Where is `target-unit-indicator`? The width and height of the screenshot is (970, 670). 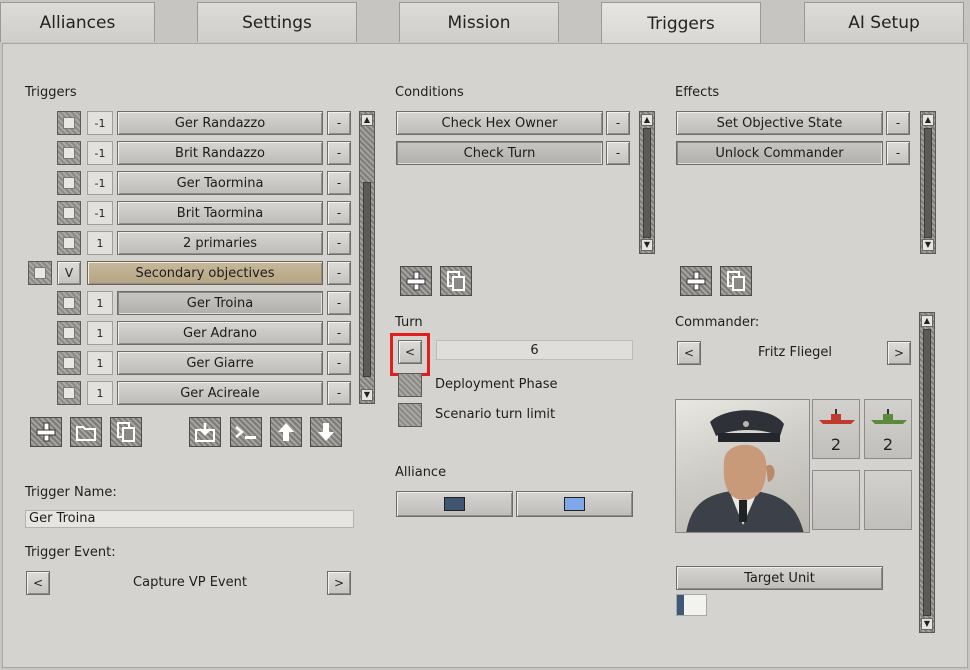 target-unit-indicator is located at coordinates (691, 605).